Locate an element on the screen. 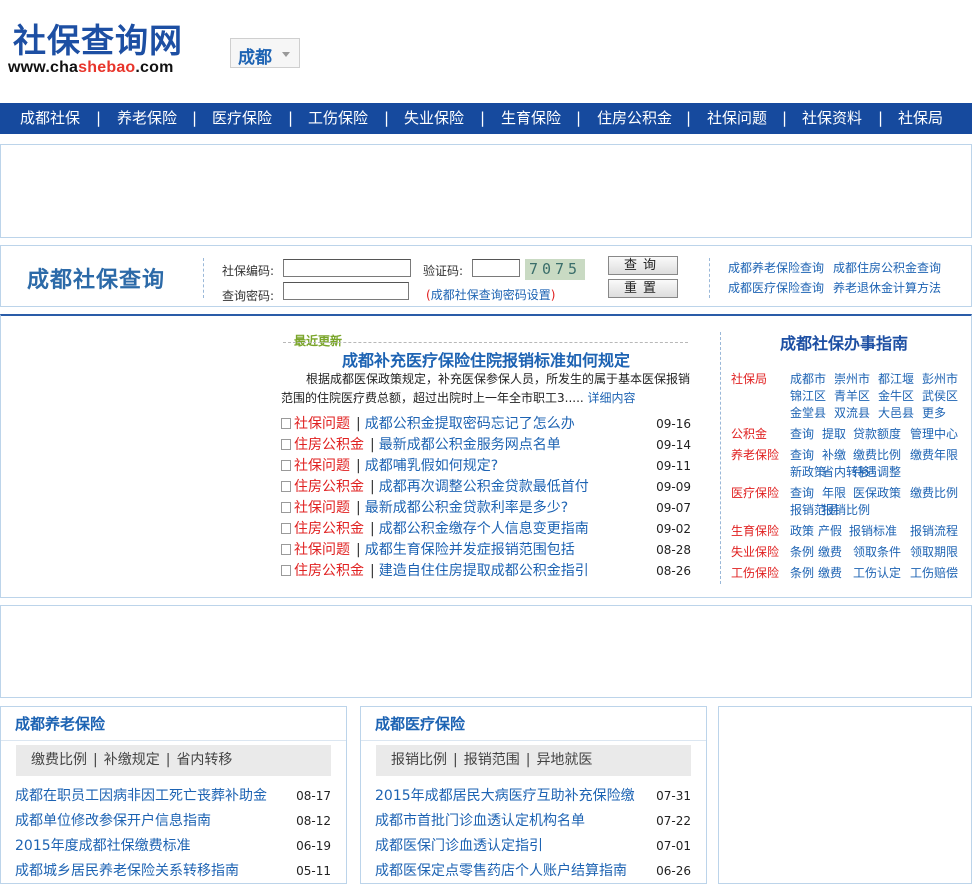 The width and height of the screenshot is (972, 884). guide-link: 彭州市 is located at coordinates (940, 378).